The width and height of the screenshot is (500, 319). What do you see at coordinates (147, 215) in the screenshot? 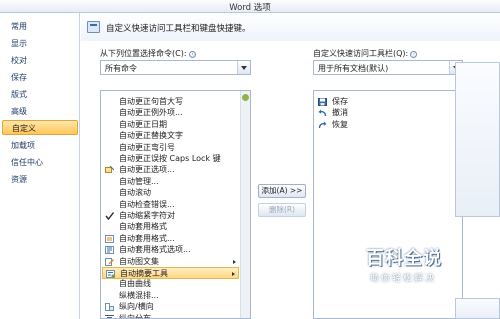
I see `list-item-label: 自动缩紧字符对` at bounding box center [147, 215].